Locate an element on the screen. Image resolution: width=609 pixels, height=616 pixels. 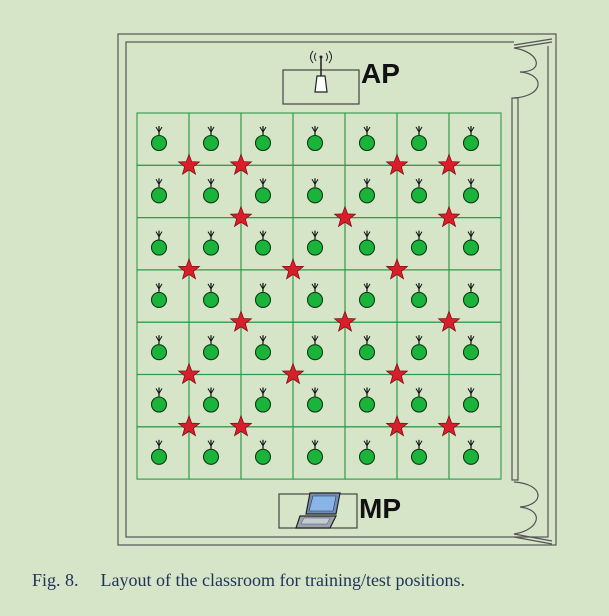
access-point: AP is located at coordinates (341, 77).